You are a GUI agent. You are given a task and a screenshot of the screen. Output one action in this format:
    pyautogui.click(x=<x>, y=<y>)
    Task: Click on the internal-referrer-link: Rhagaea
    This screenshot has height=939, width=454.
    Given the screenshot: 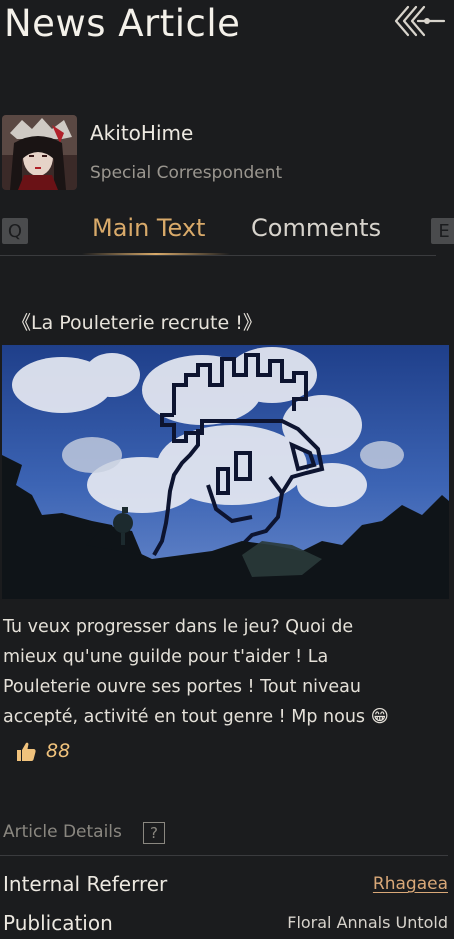 What is the action you would take?
    pyautogui.click(x=410, y=884)
    